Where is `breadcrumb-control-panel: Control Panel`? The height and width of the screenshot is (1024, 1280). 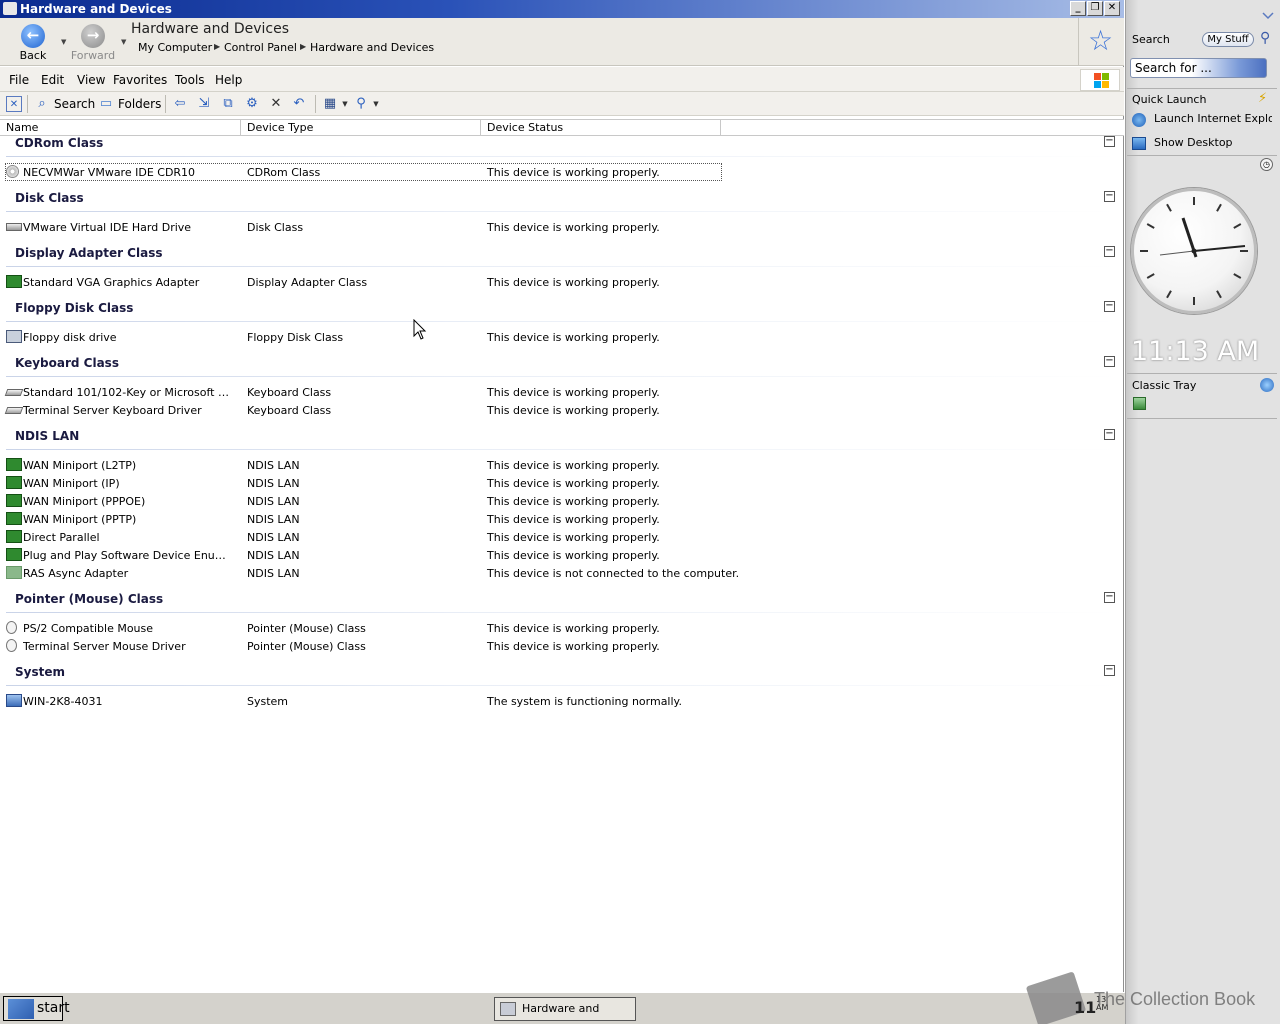 breadcrumb-control-panel: Control Panel is located at coordinates (260, 47).